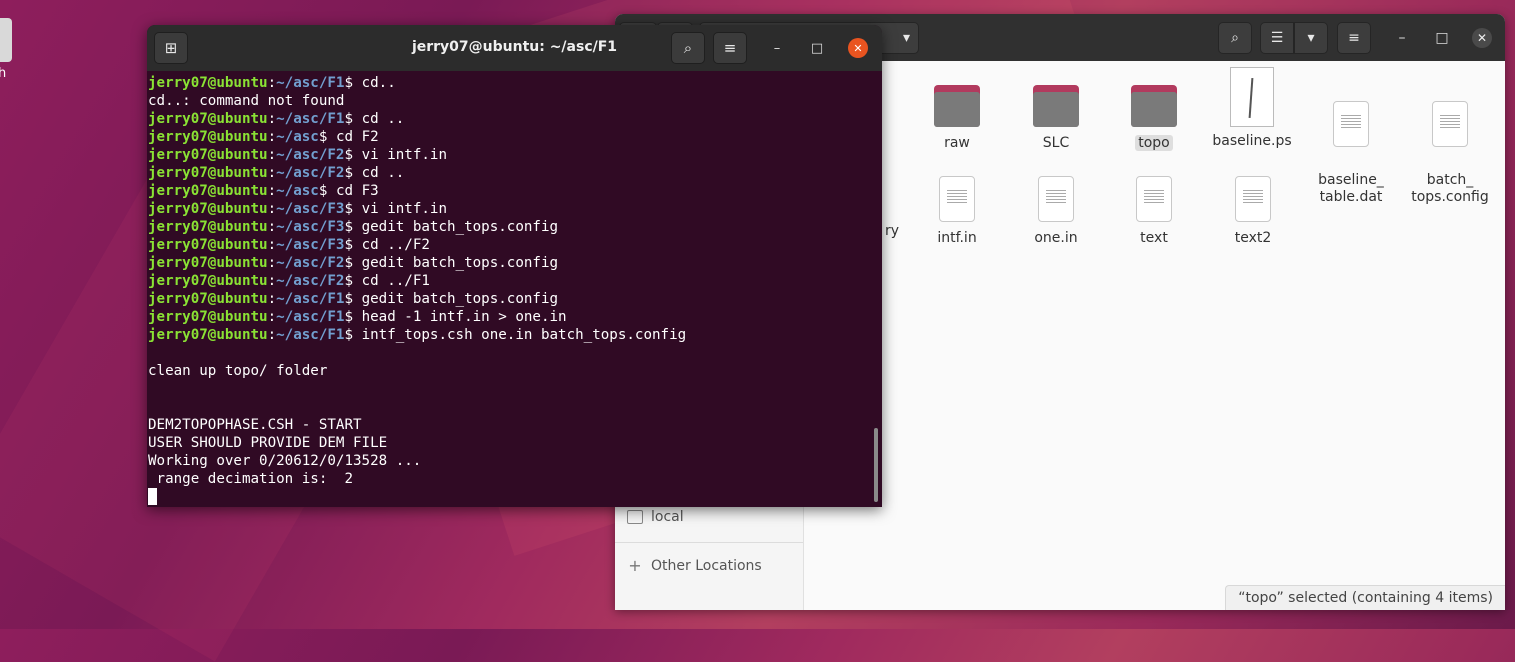 This screenshot has height=662, width=1515. Describe the element at coordinates (906, 38) in the screenshot. I see `chevron-down-icon: ▾` at that location.